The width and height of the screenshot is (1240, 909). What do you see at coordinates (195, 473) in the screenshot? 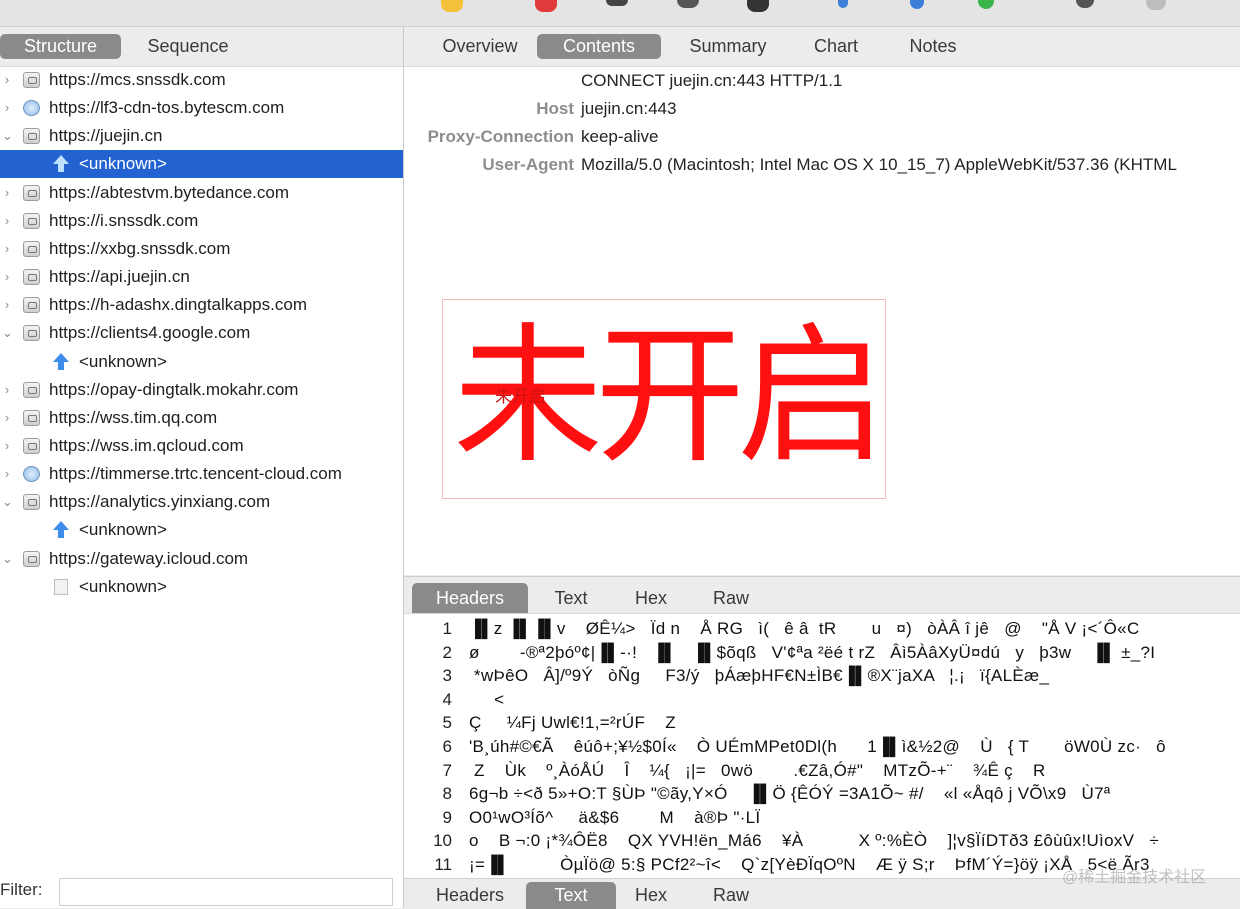
I see `tree-item-label: https://timmerse.trtc.tencent-cloud.com` at bounding box center [195, 473].